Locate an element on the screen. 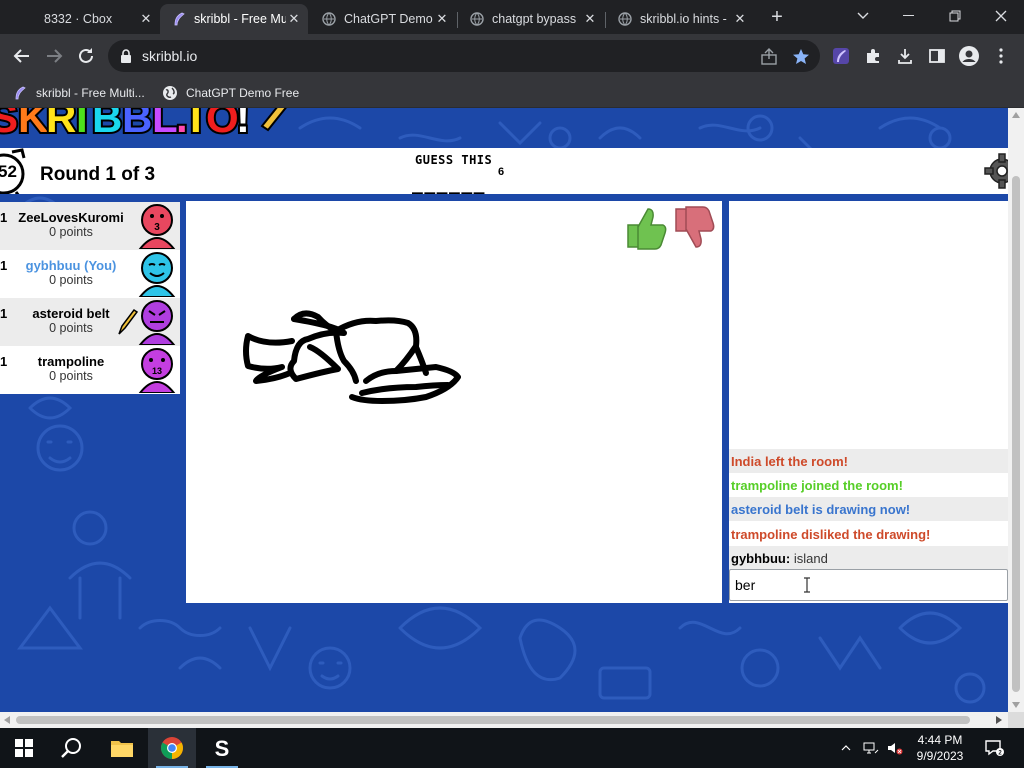 The height and width of the screenshot is (768, 1024). tab-chatgpt-demo: ChatGPT Demo ✕ is located at coordinates (383, 19).